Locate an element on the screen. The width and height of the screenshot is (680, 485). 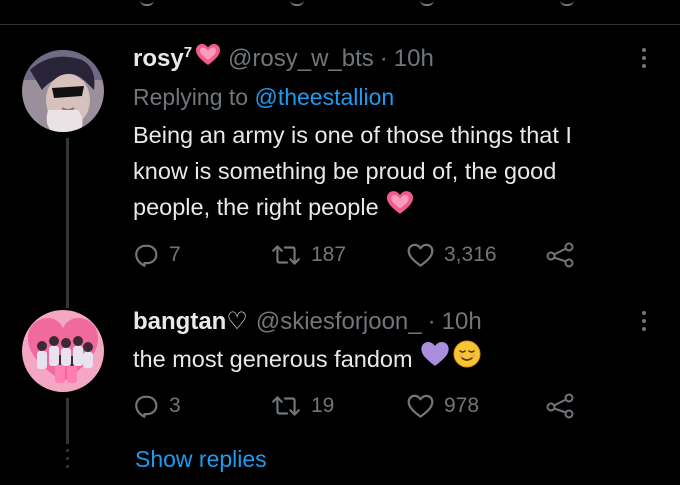
tweet-text-line: know is something be proud of, the good is located at coordinates (345, 171).